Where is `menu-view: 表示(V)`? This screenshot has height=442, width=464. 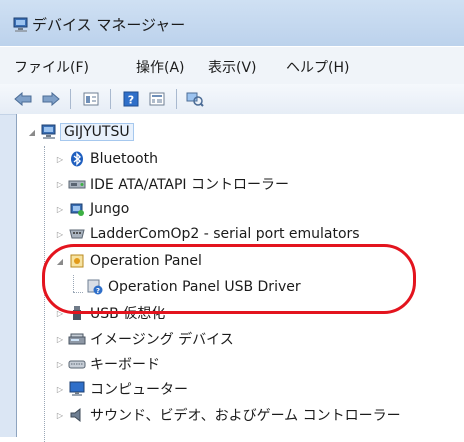 menu-view: 表示(V) is located at coordinates (232, 67).